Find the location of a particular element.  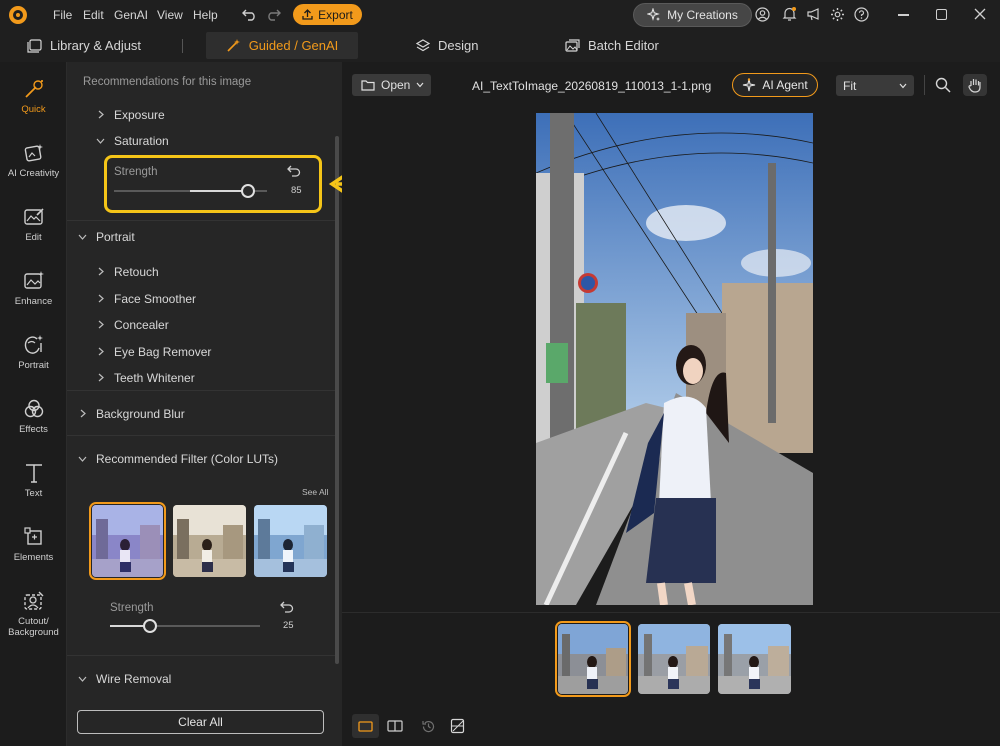

sparkle-icon is located at coordinates (654, 14).